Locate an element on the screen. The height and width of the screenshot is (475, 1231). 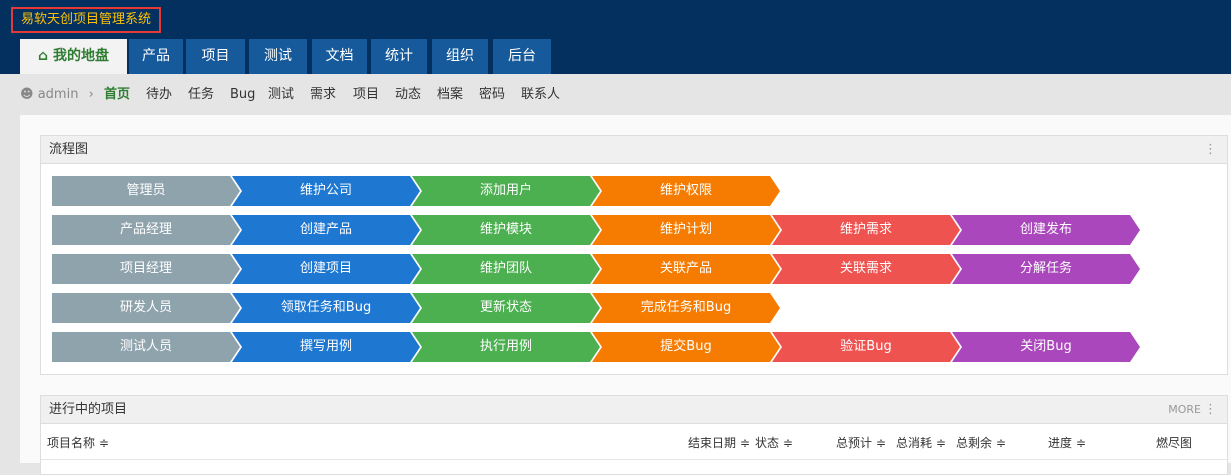
flow-step: 维护权限 is located at coordinates (686, 191).